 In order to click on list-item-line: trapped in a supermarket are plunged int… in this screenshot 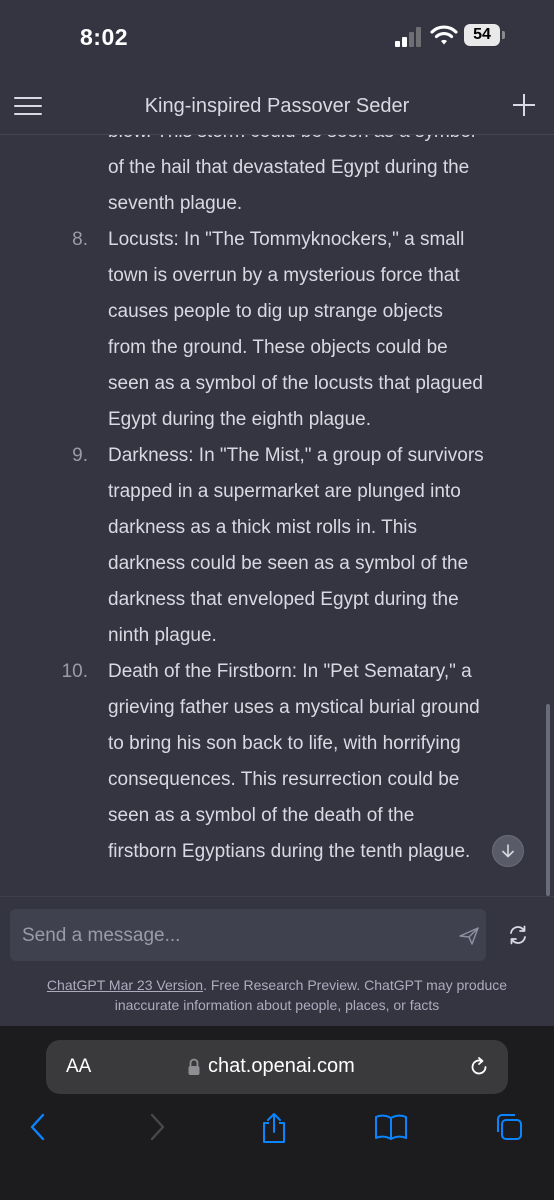, I will do `click(284, 491)`.